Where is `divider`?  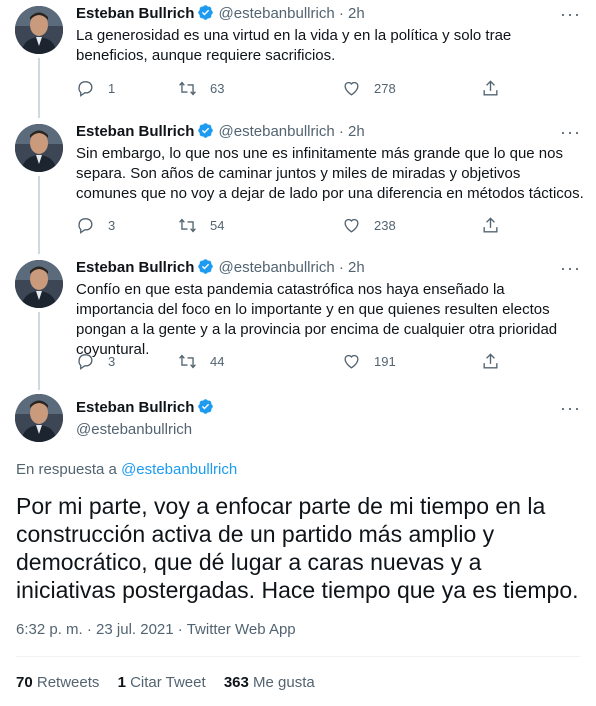 divider is located at coordinates (298, 656).